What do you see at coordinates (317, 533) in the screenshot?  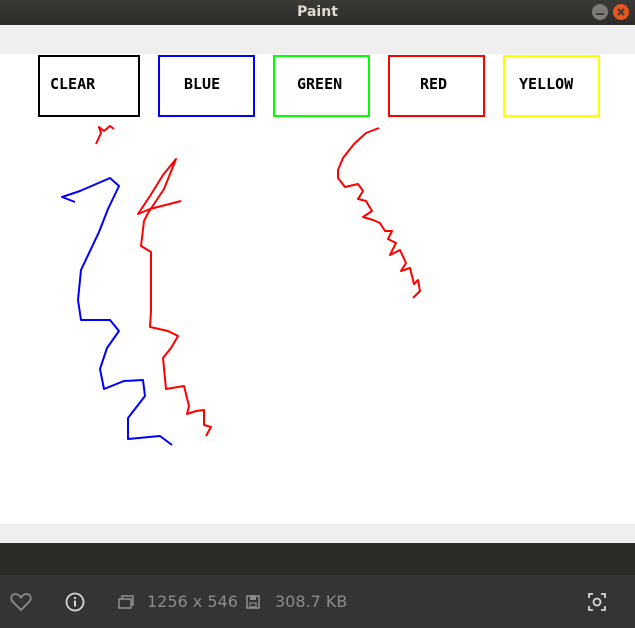 I see `canvas-bottom-strip` at bounding box center [317, 533].